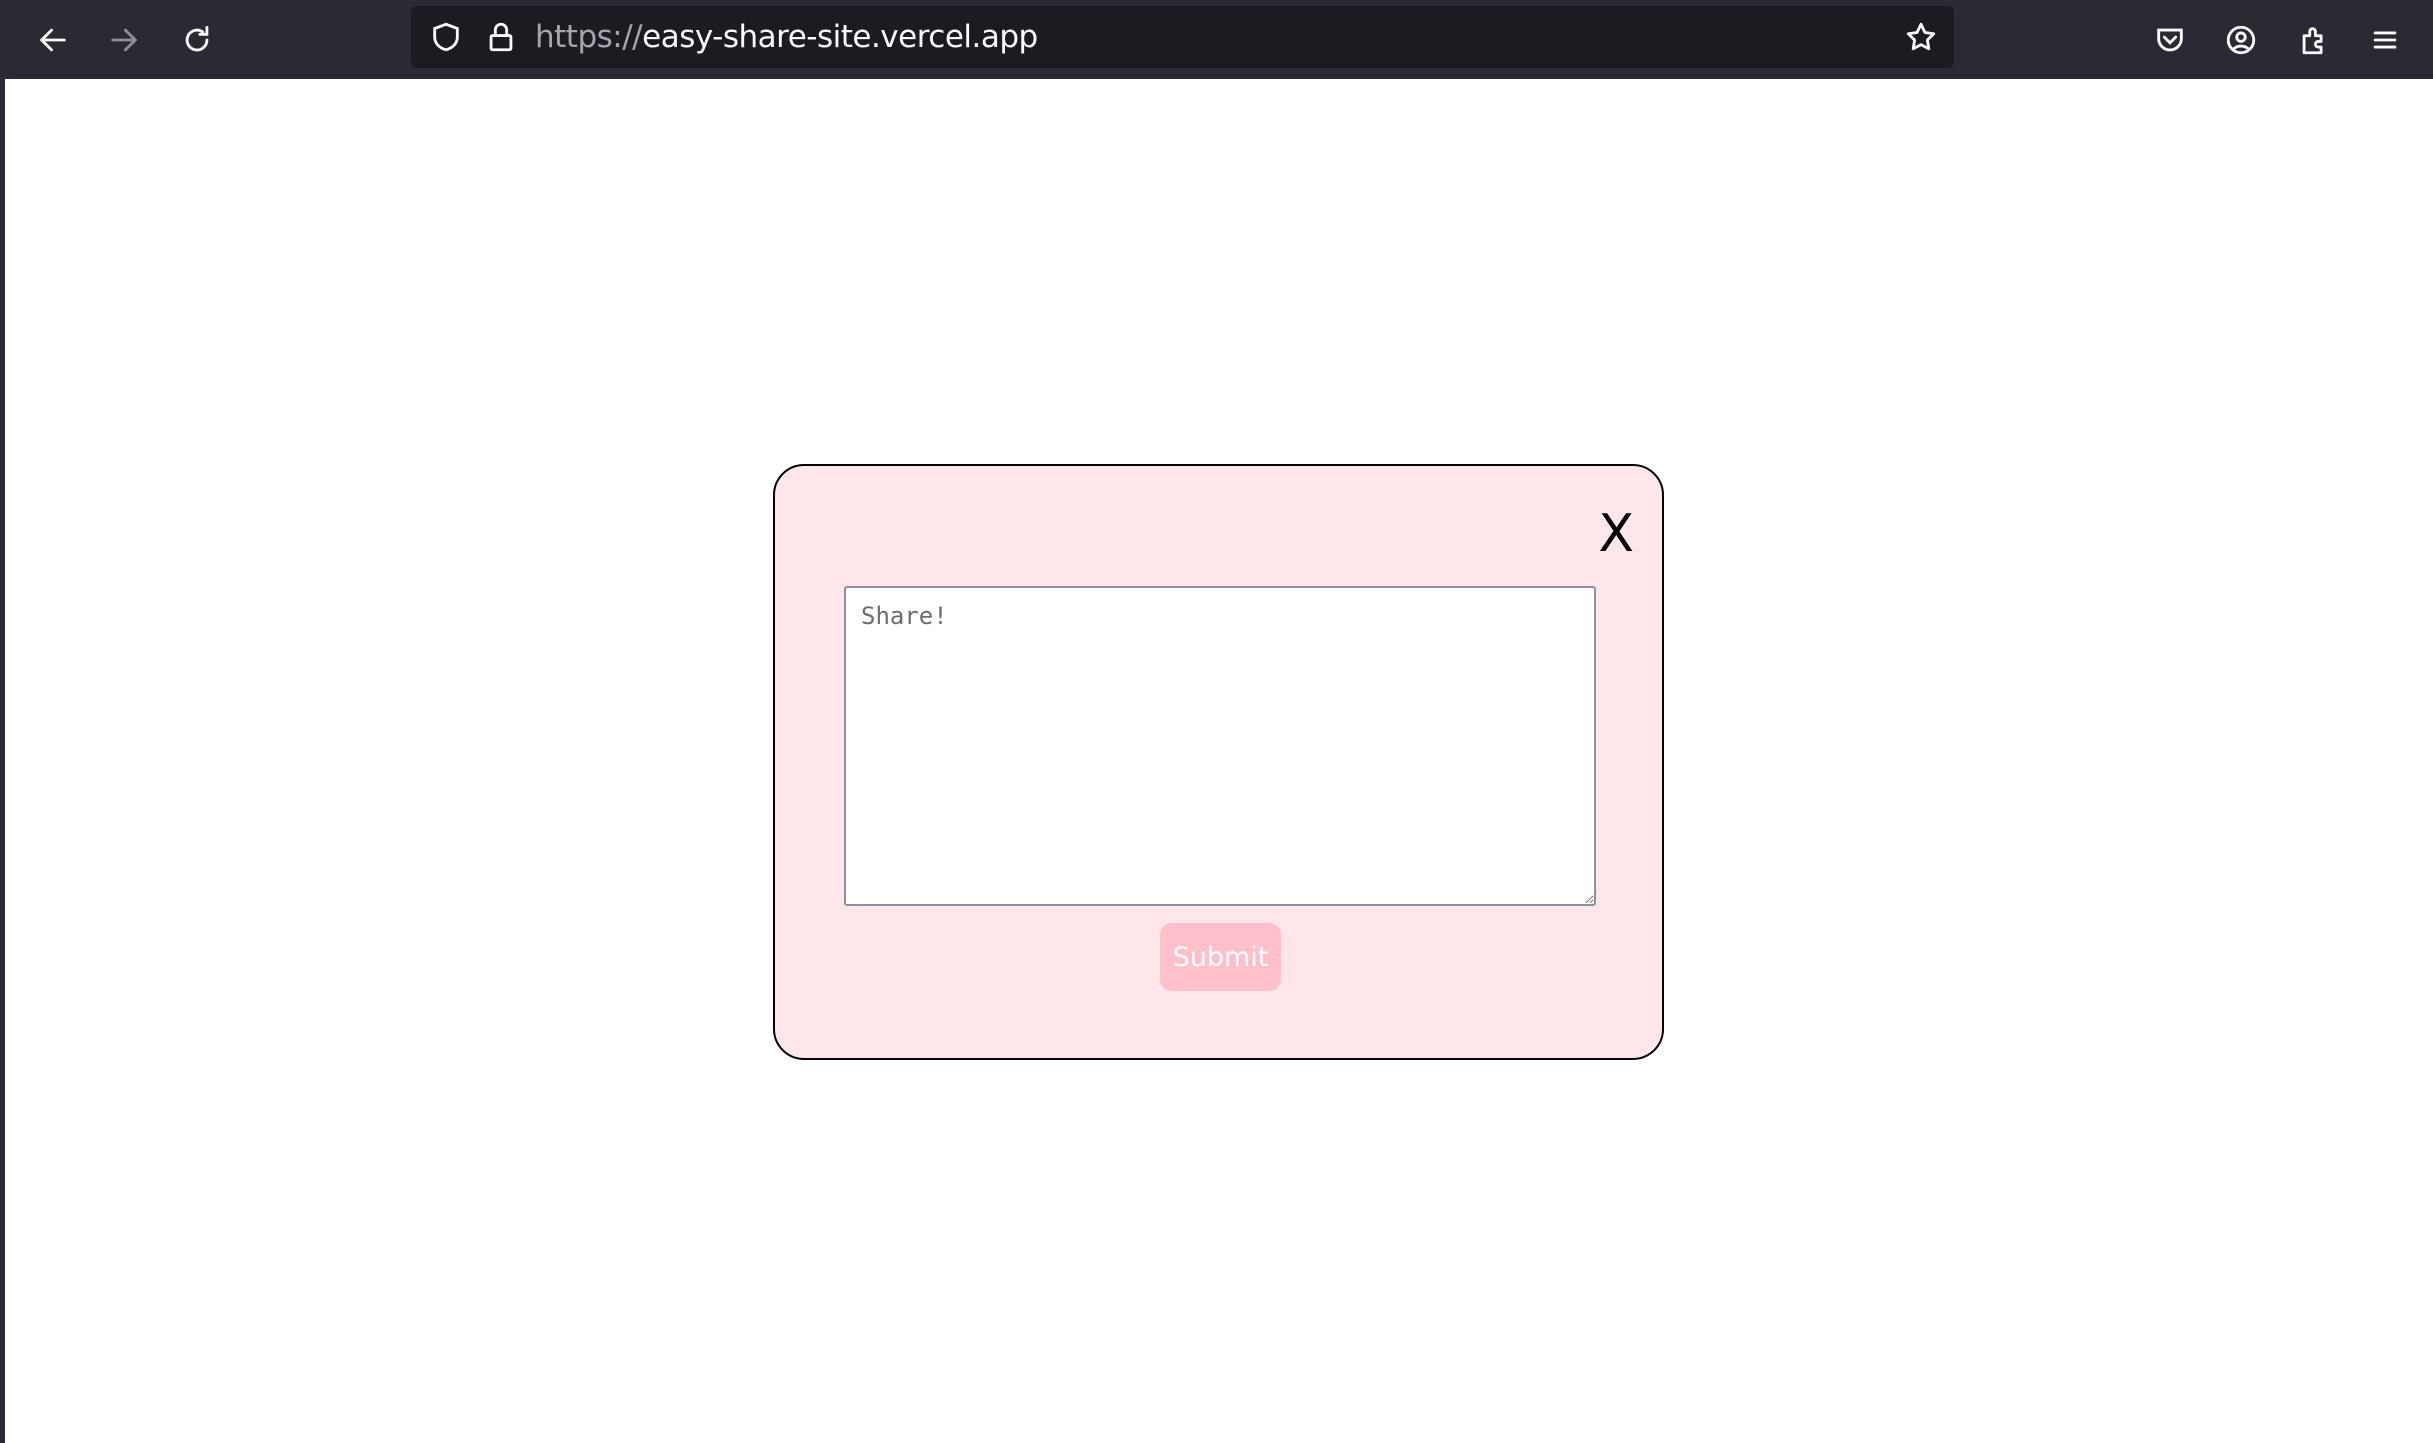 The image size is (2433, 1443). What do you see at coordinates (2241, 40) in the screenshot?
I see `account-icon` at bounding box center [2241, 40].